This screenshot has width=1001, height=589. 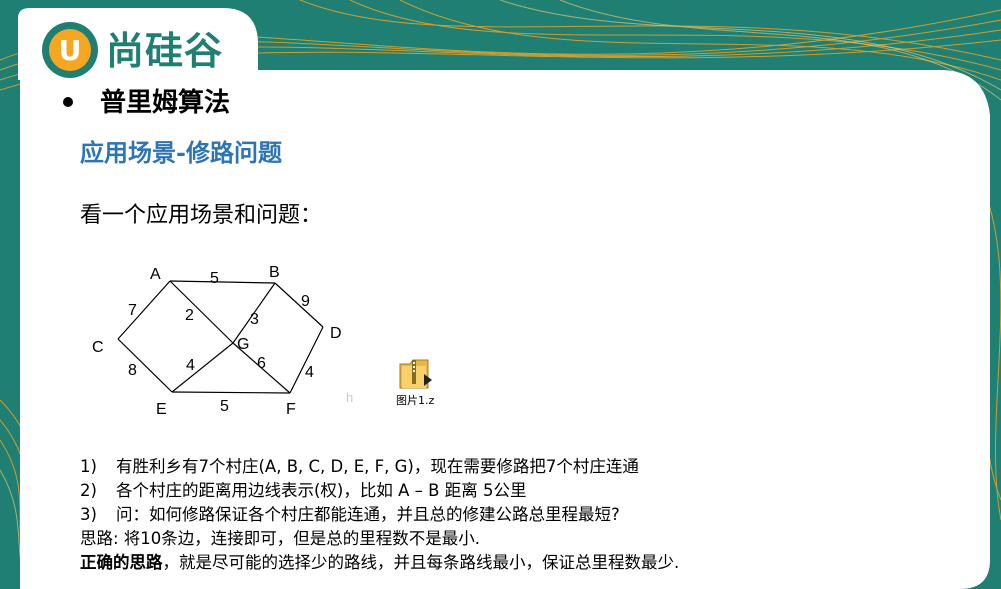 I want to click on weight-a-b: 5, so click(x=214, y=278).